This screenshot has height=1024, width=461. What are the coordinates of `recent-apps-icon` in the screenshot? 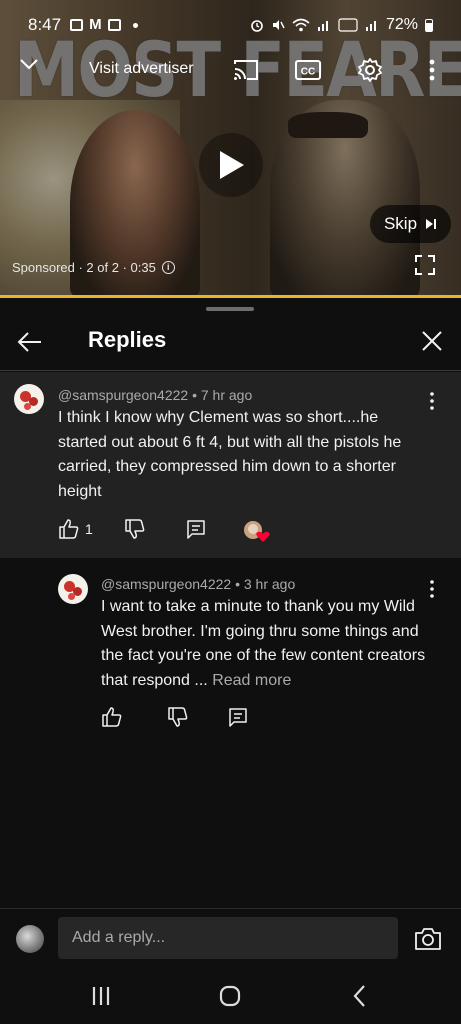 It's located at (101, 996).